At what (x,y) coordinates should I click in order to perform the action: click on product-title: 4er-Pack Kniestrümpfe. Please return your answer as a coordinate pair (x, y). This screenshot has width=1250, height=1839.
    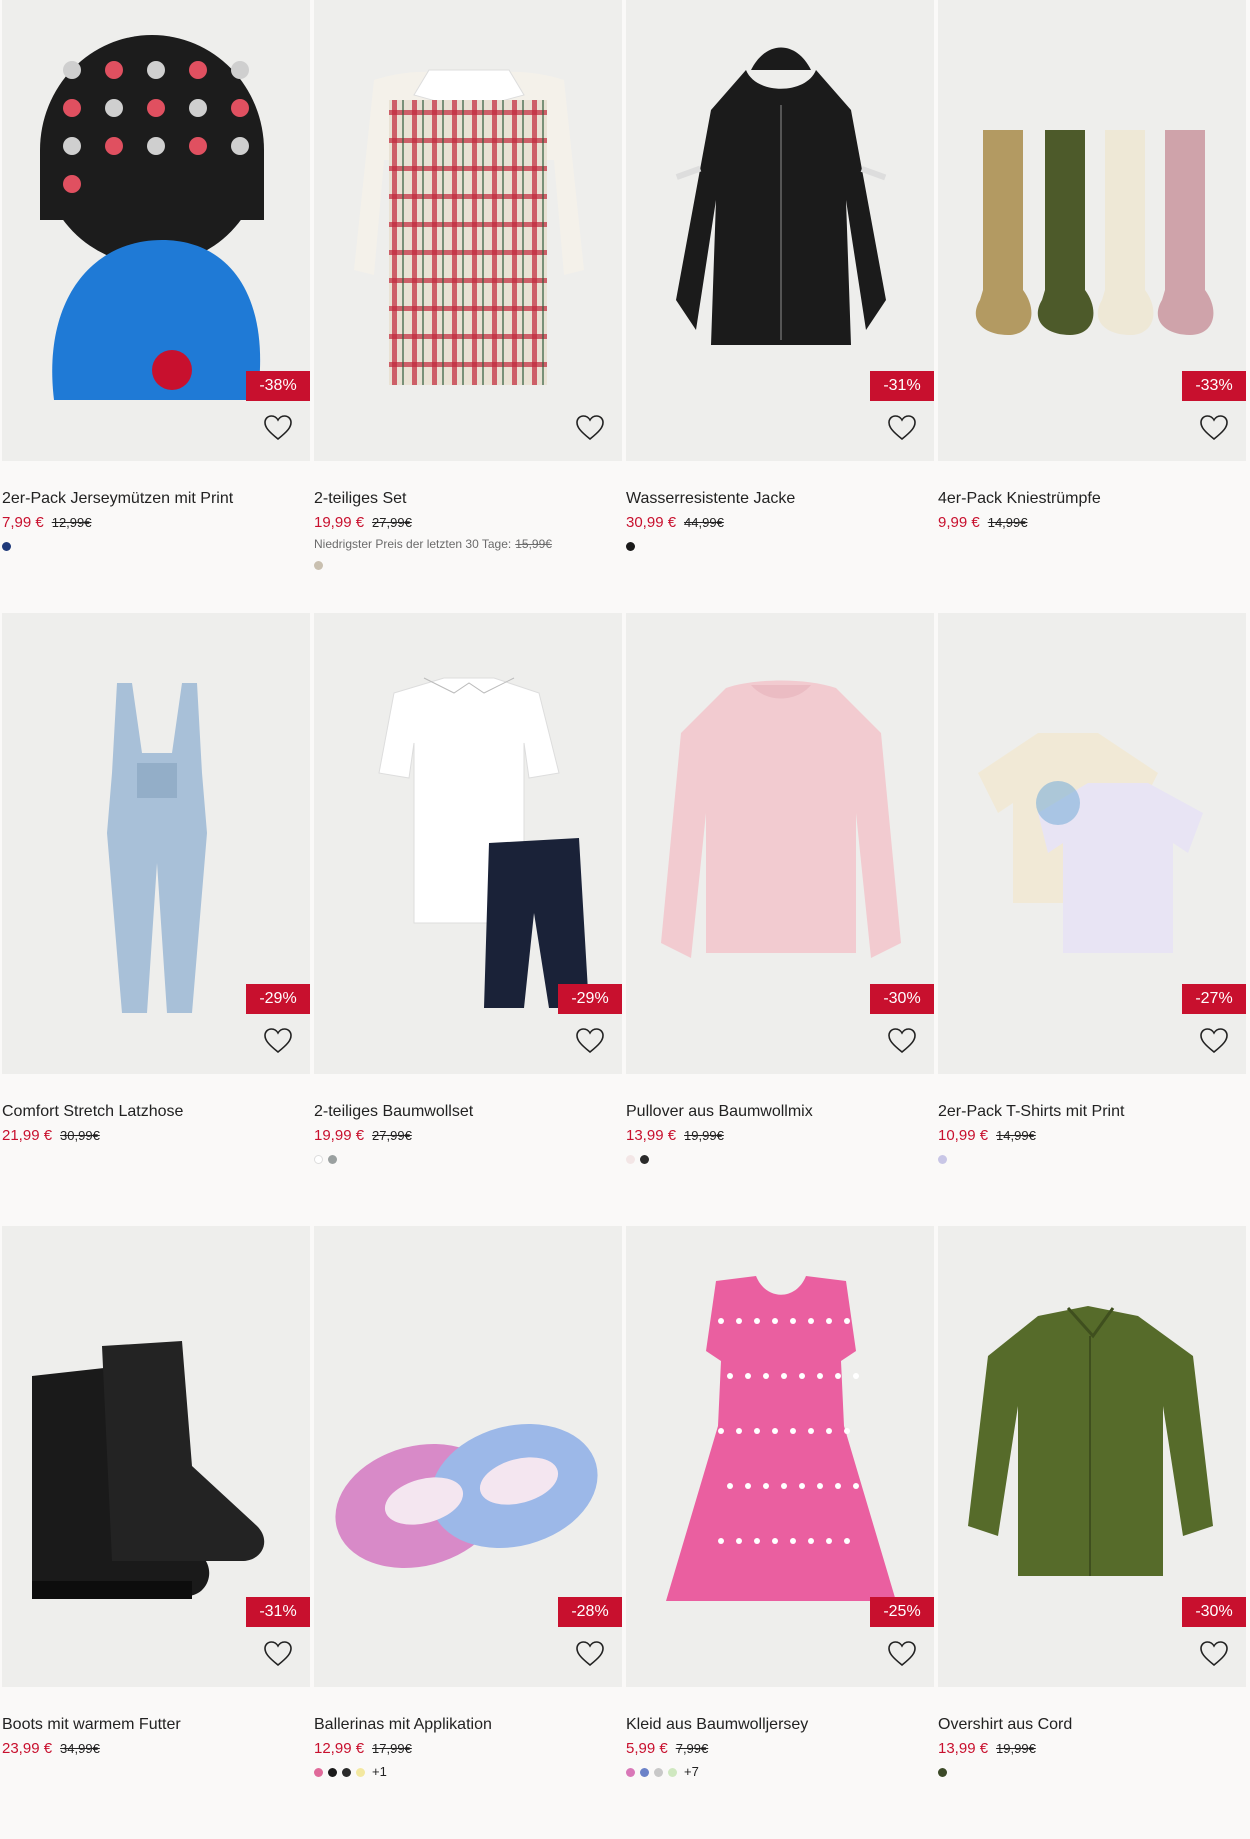
    Looking at the image, I should click on (1092, 499).